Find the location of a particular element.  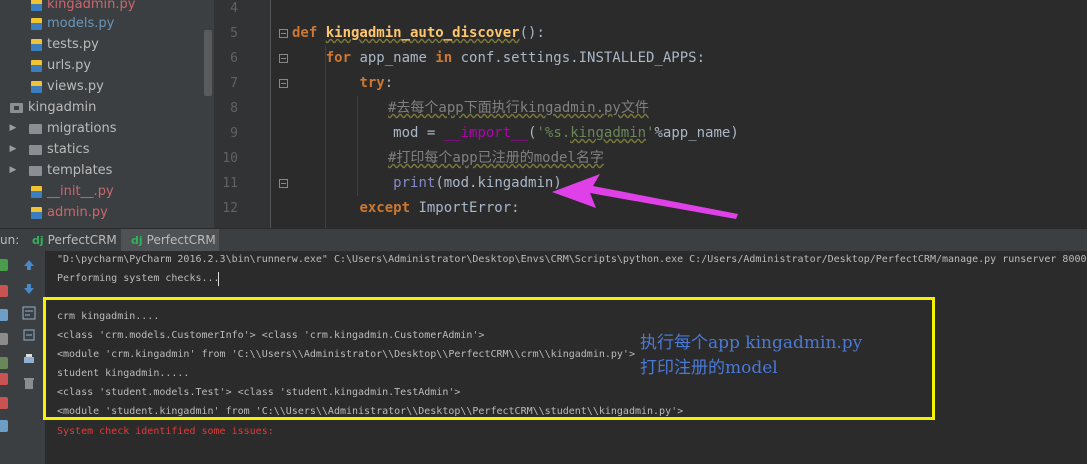

annotation-arrow is located at coordinates (645, 196).